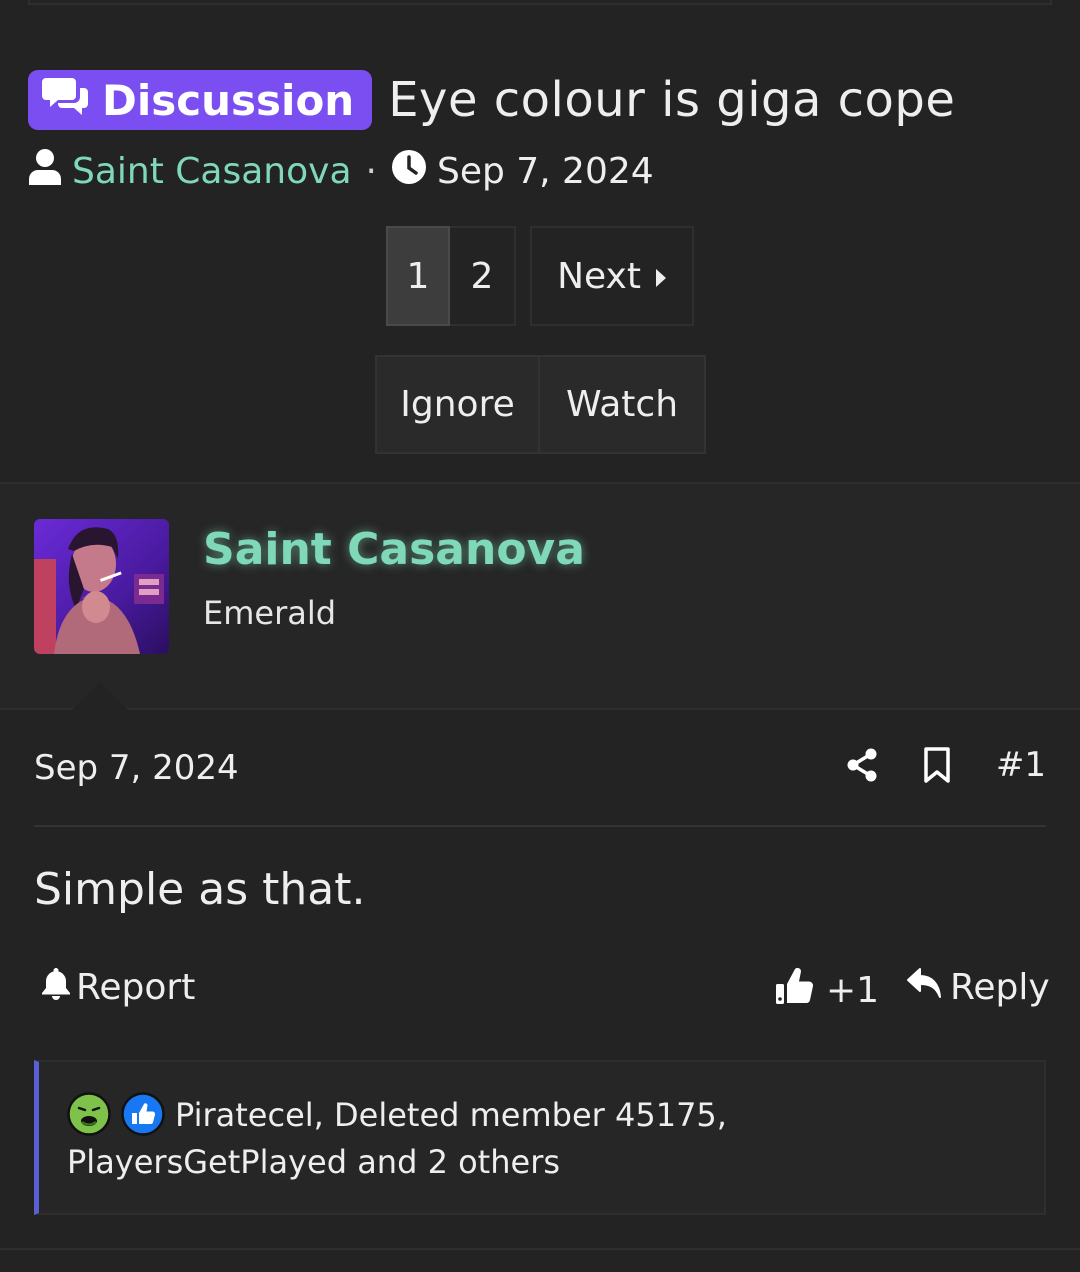  I want to click on post-username: Saint Casanova, so click(394, 549).